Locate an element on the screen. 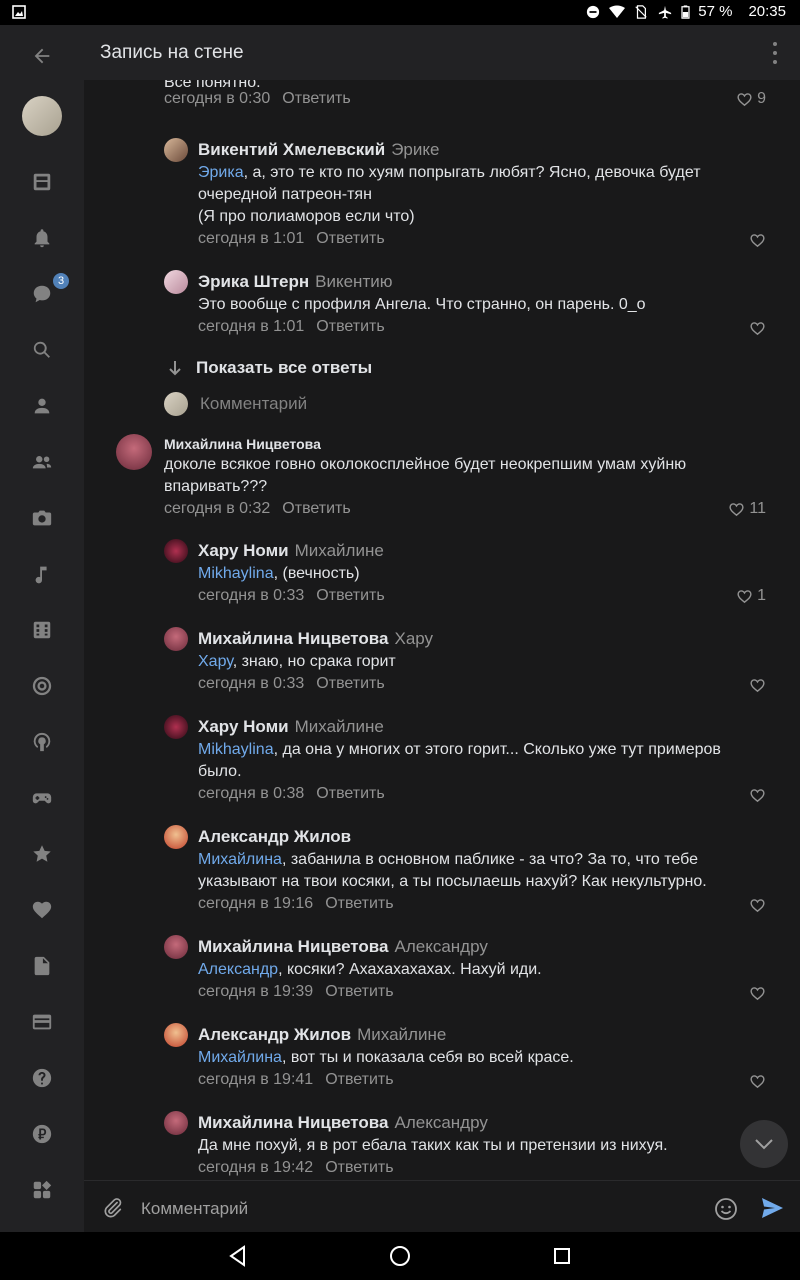 This screenshot has width=800, height=1280. like-button: 11 is located at coordinates (747, 509).